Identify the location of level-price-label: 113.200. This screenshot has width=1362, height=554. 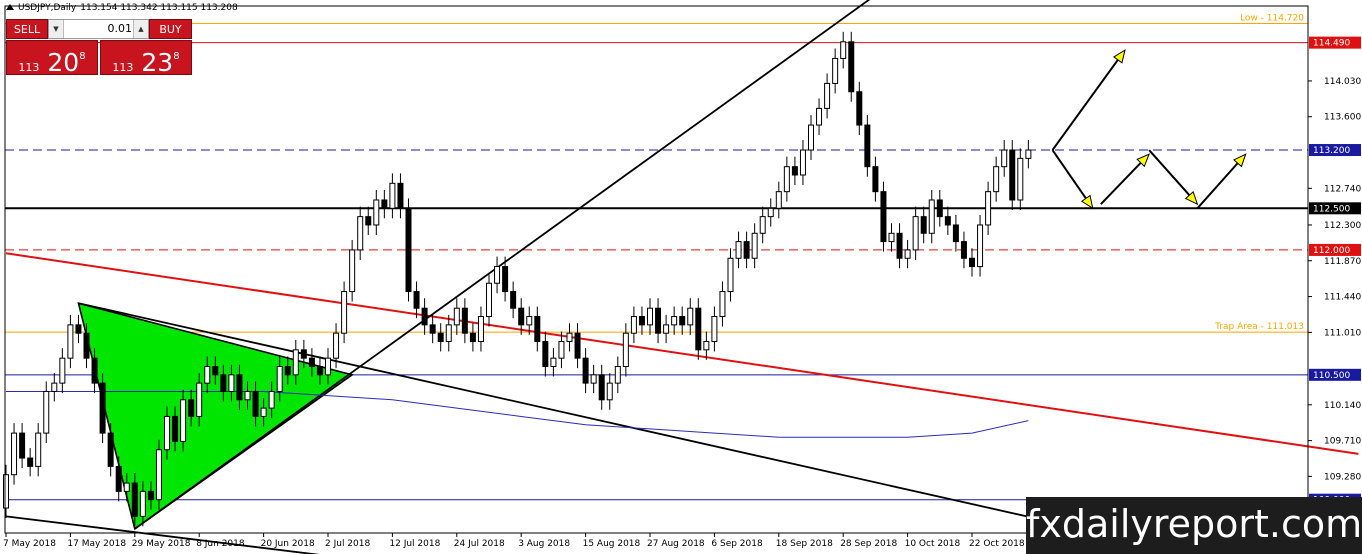
(1331, 151).